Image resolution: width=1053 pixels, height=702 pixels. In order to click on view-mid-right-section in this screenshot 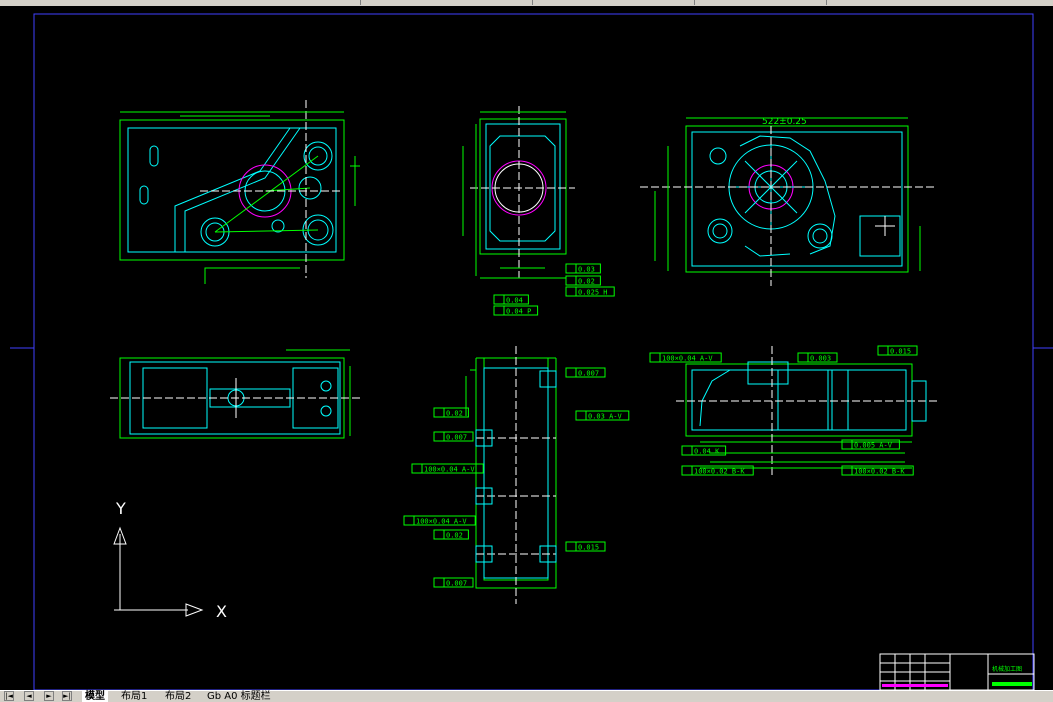, I will do `click(808, 411)`.